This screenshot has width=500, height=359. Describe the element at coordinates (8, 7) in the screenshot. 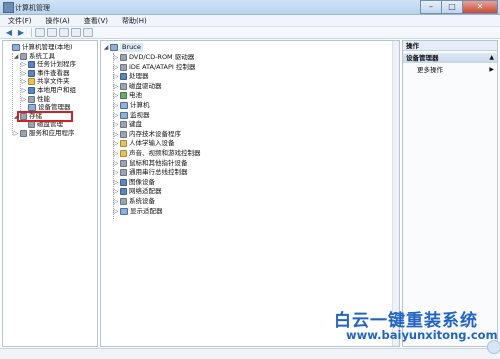

I see `app-icon` at that location.